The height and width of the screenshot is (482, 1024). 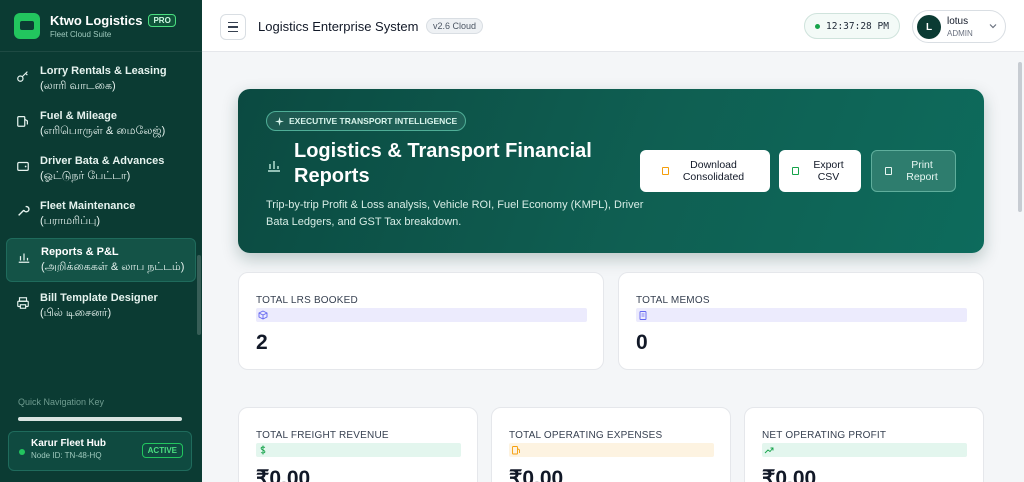 I want to click on stat-label: NET OPERATING PROFIT, so click(x=824, y=435).